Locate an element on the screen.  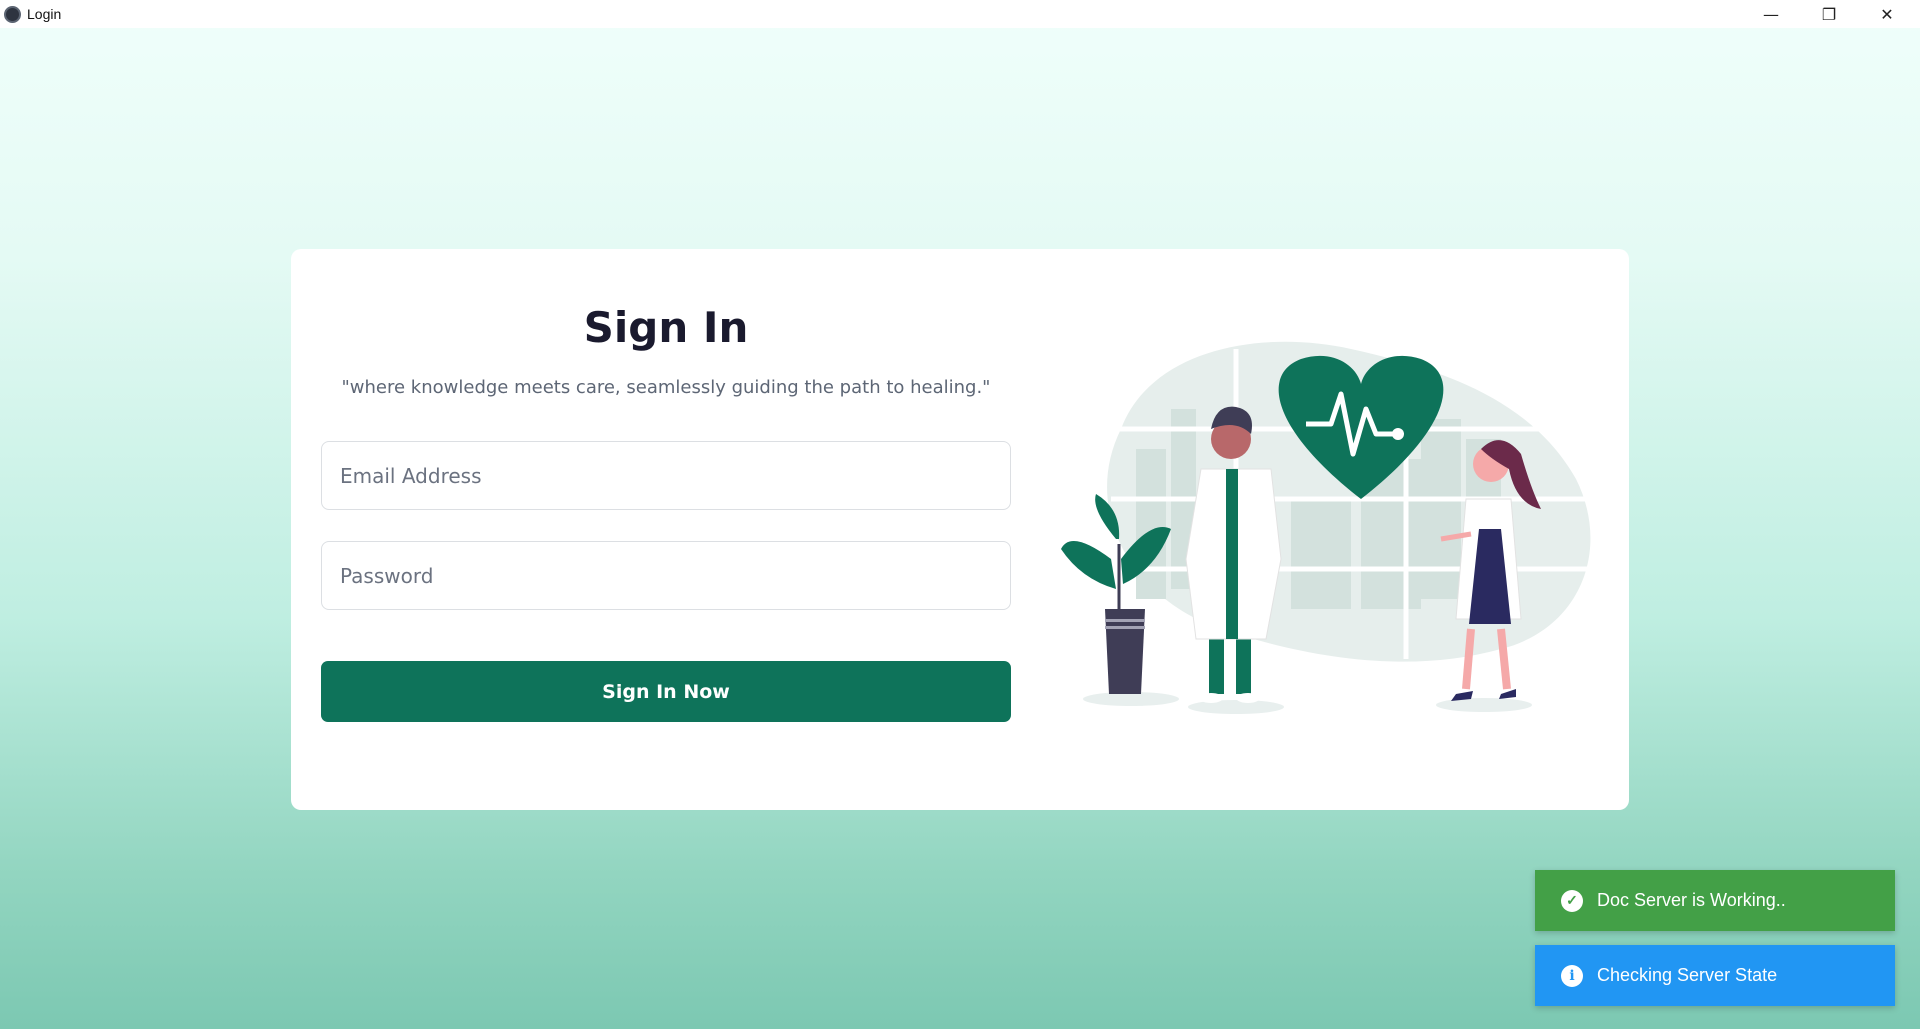
toast-info: i Checking Server State is located at coordinates (1715, 975).